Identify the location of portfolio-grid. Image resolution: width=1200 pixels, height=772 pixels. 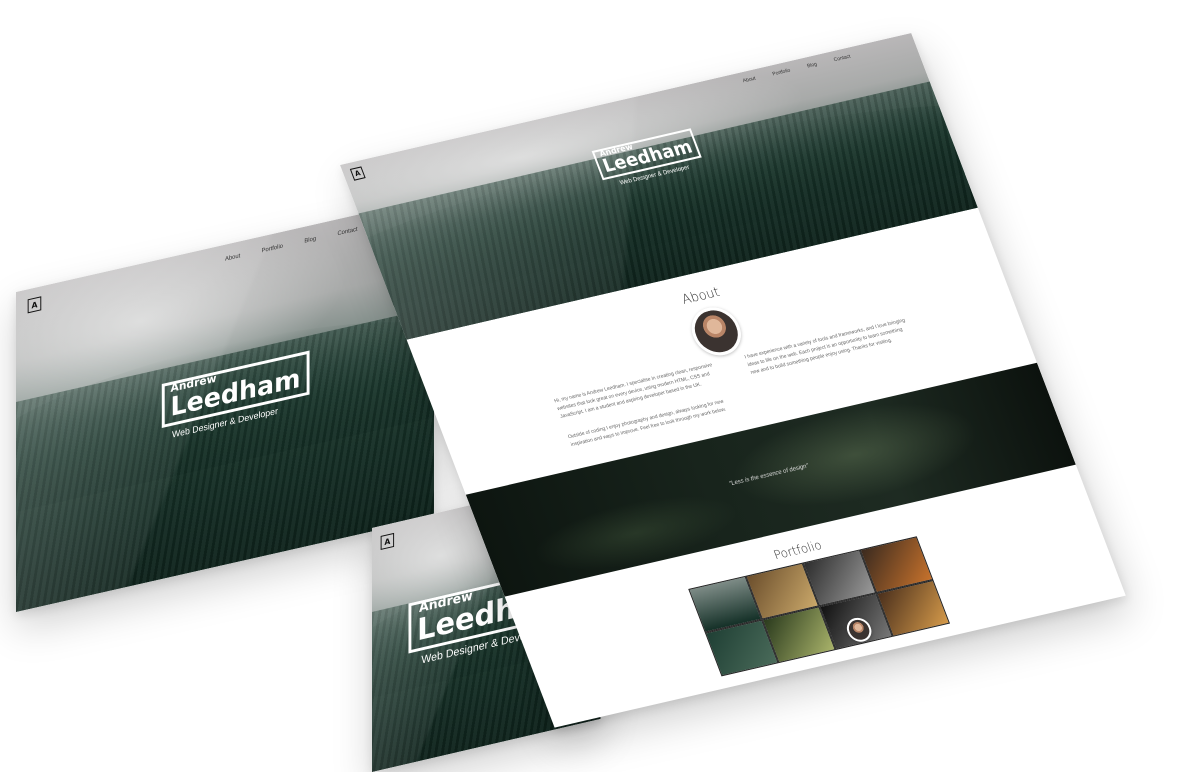
(819, 606).